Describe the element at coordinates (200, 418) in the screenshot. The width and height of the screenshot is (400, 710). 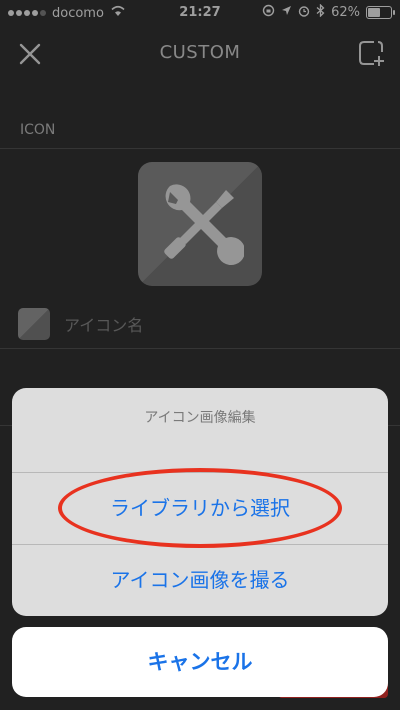
I see `action-sheet-title: アイコン画像編集` at that location.